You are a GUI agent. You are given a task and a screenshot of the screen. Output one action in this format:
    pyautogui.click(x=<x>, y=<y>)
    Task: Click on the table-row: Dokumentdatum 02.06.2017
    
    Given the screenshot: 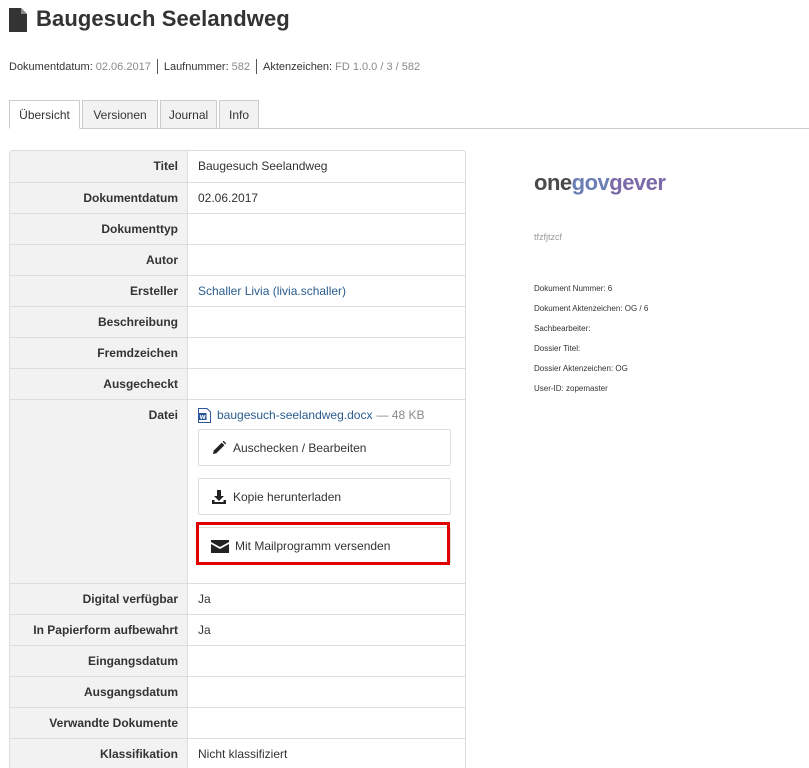 What is the action you would take?
    pyautogui.click(x=237, y=197)
    